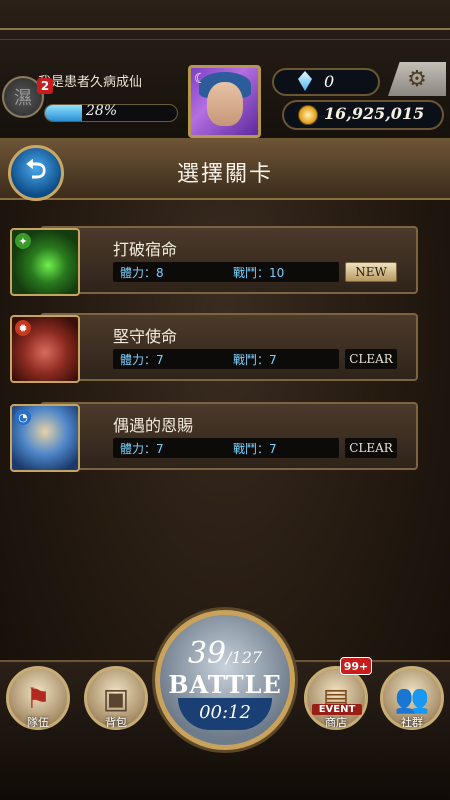 The width and height of the screenshot is (450, 800). What do you see at coordinates (45, 86) in the screenshot?
I see `level-badge: 2` at bounding box center [45, 86].